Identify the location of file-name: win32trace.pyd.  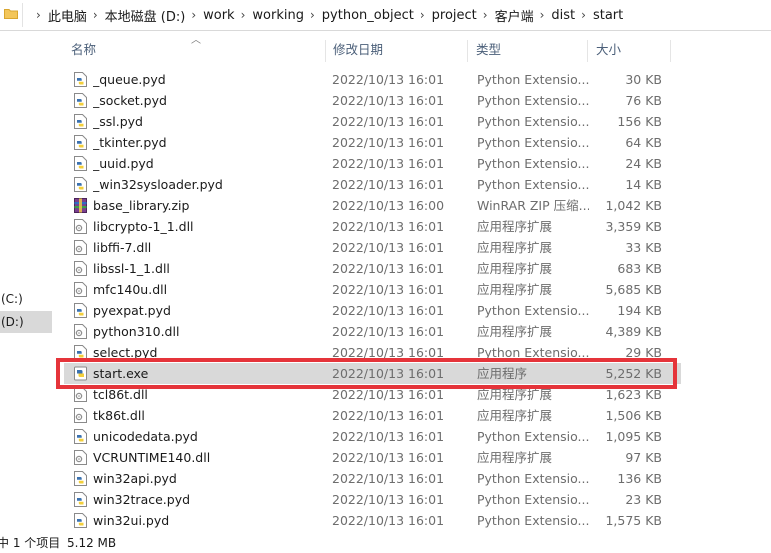
(142, 499).